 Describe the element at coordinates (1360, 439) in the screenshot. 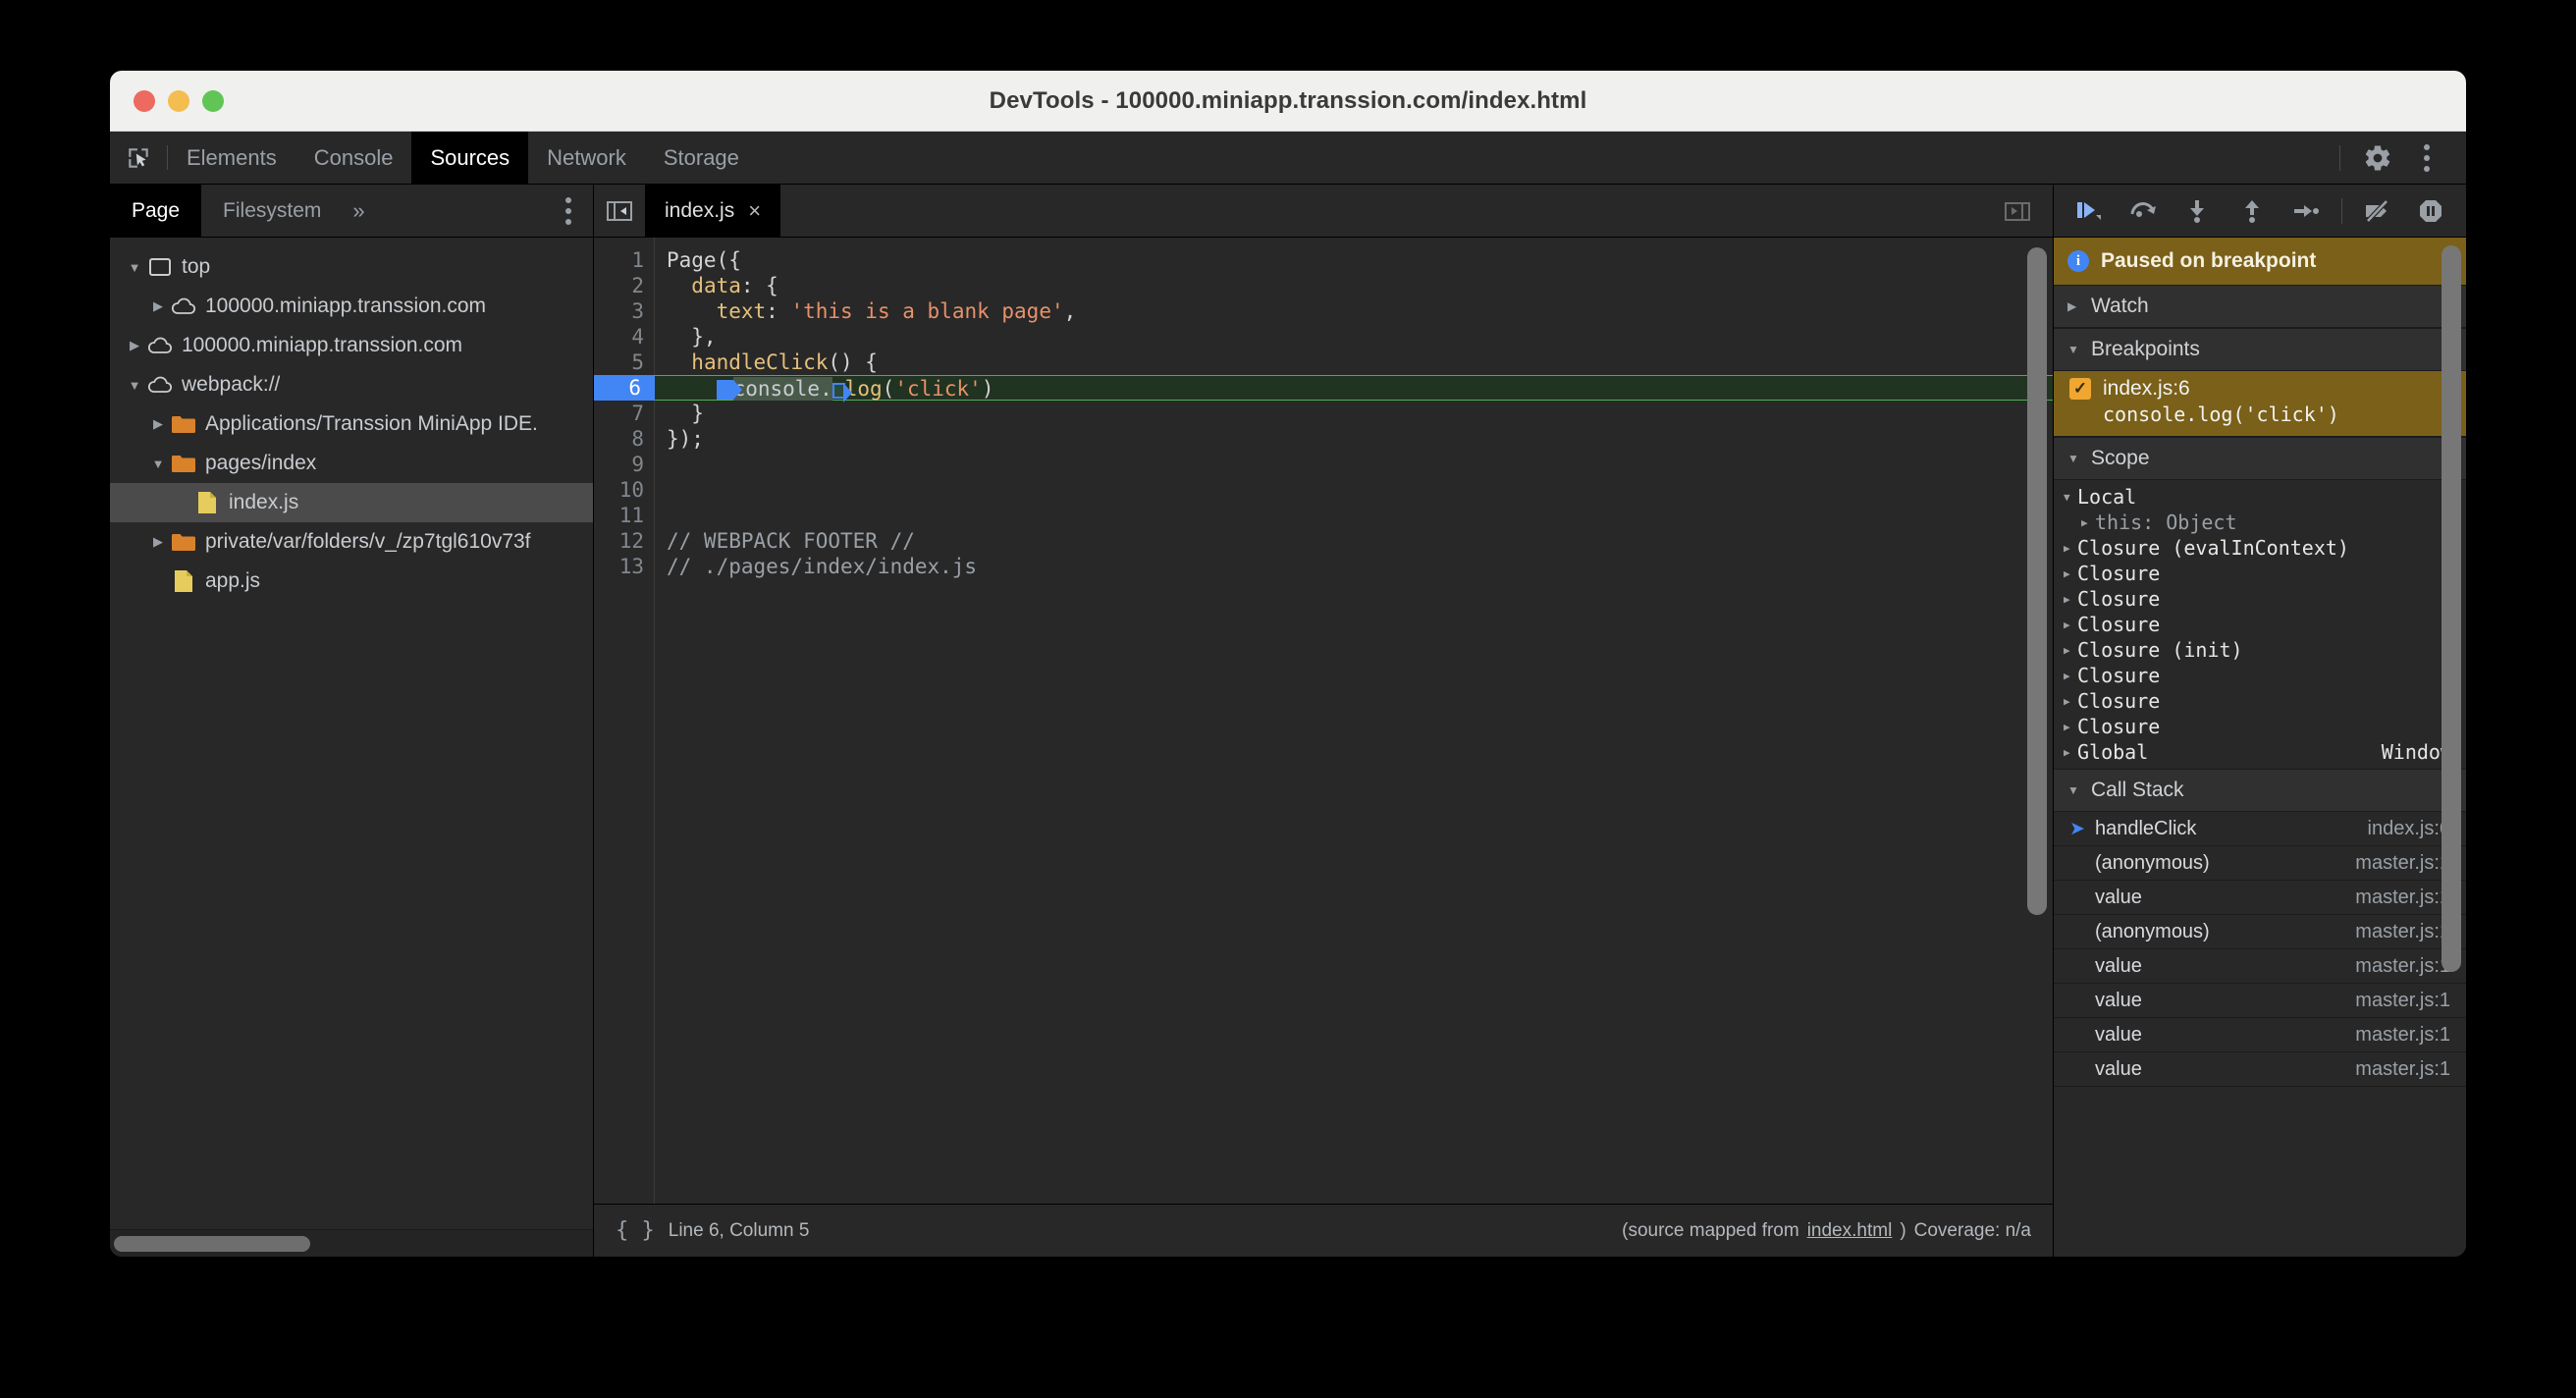

I see `code-line-8: });` at that location.